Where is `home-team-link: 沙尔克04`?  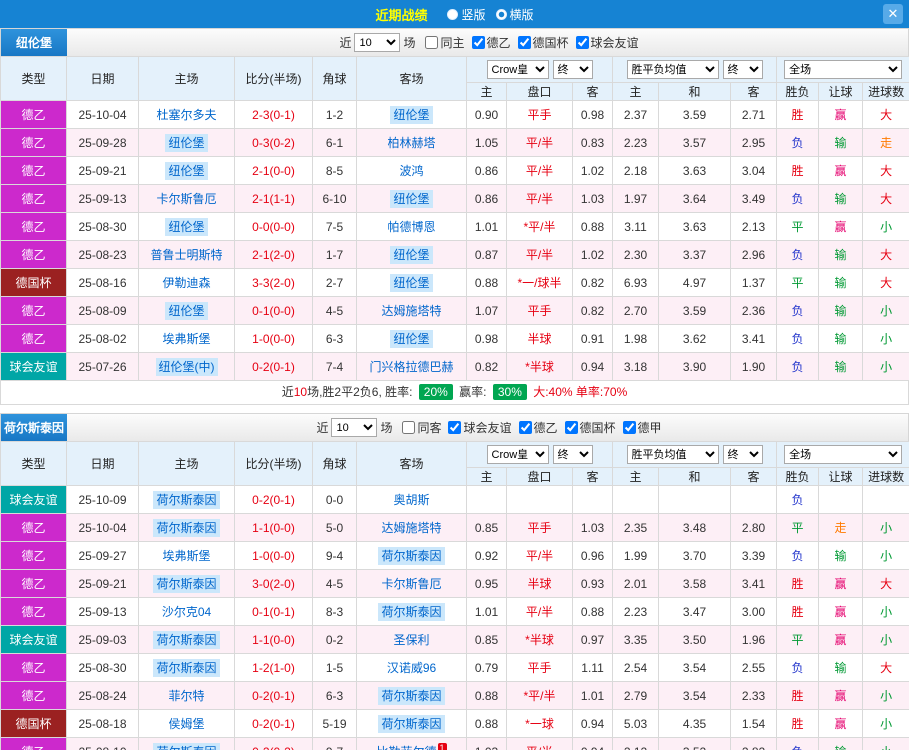 home-team-link: 沙尔克04 is located at coordinates (186, 612).